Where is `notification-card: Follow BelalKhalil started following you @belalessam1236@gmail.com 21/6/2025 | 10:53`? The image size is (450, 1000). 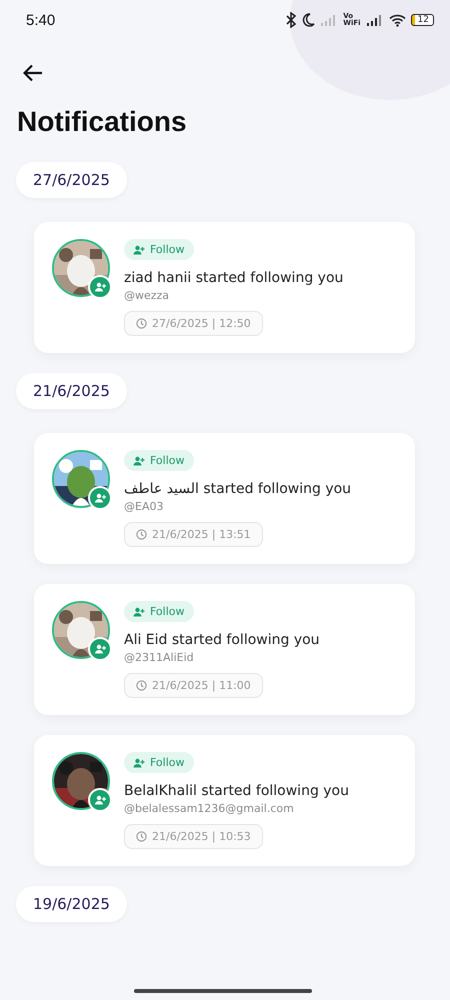 notification-card: Follow BelalKhalil started following you @belalessam1236@gmail.com 21/6/2025 | 10:53 is located at coordinates (224, 800).